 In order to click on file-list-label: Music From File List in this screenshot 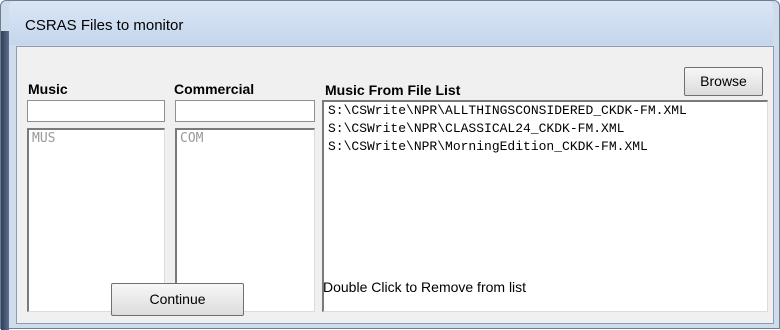, I will do `click(393, 90)`.